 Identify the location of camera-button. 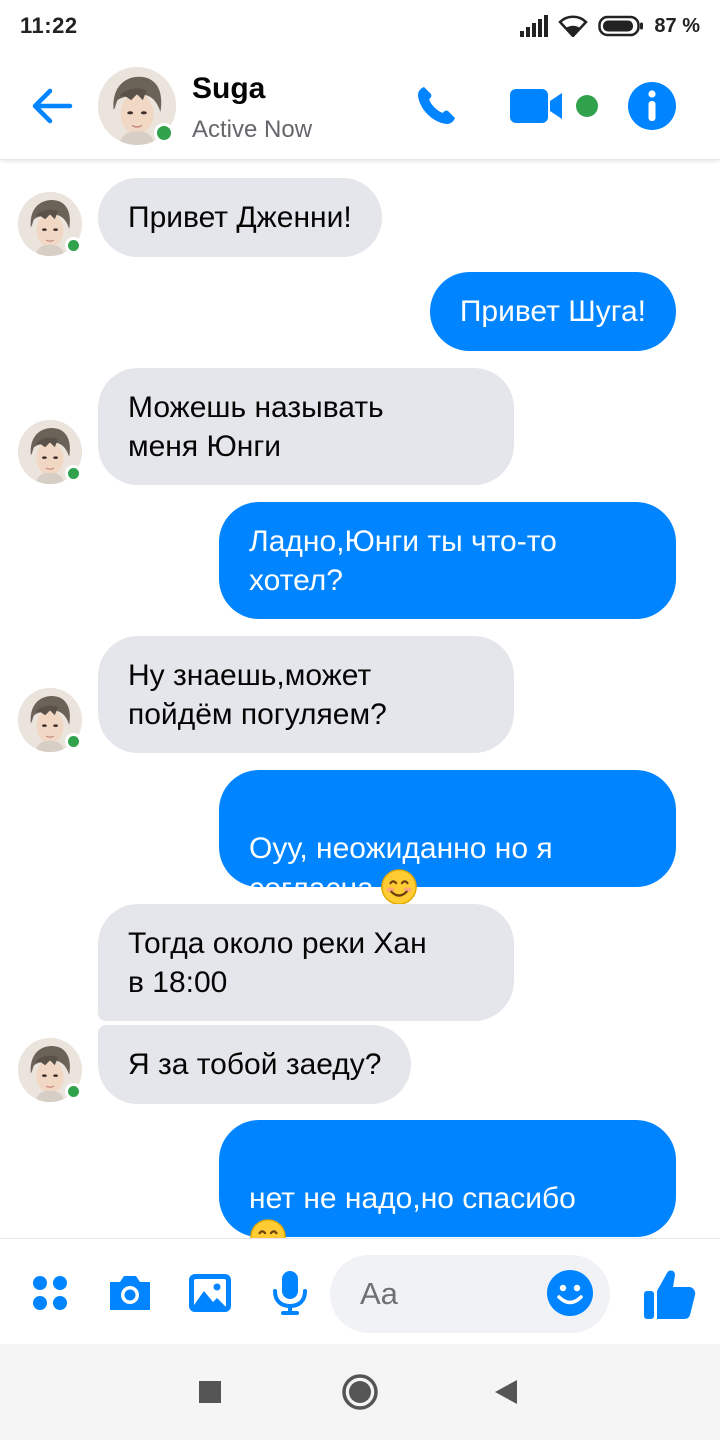
(130, 1293).